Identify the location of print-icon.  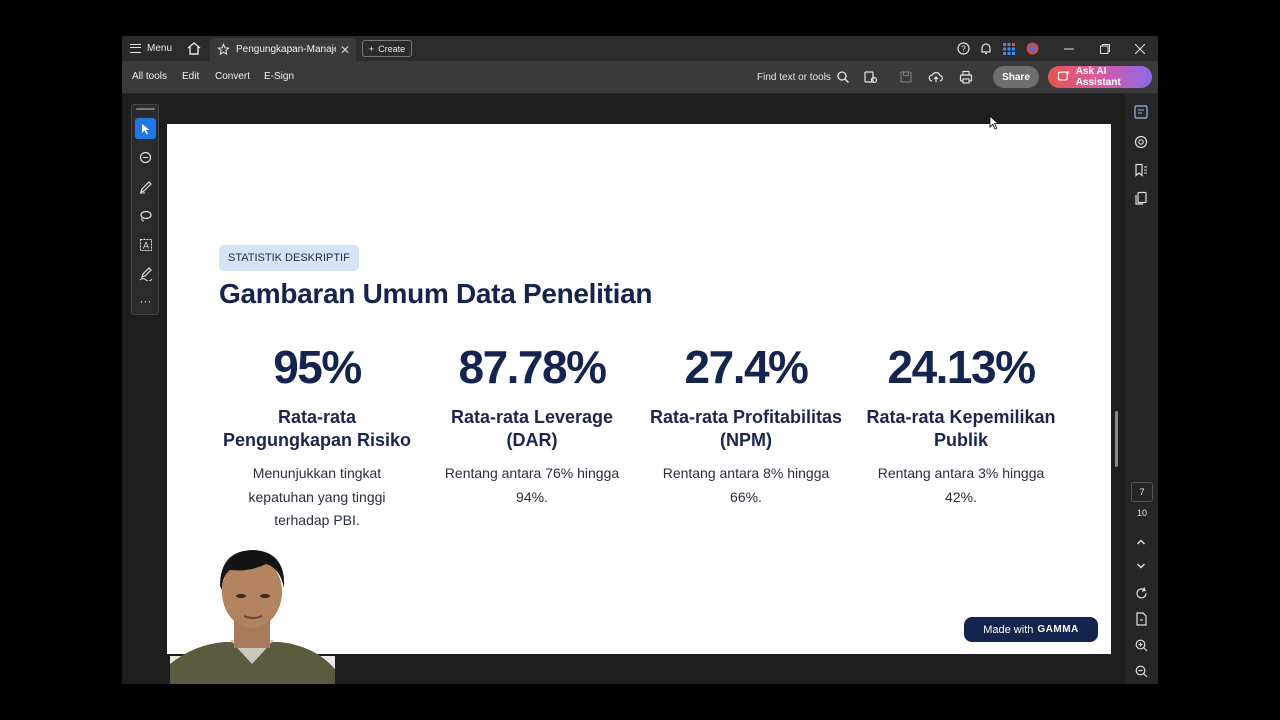
(966, 77).